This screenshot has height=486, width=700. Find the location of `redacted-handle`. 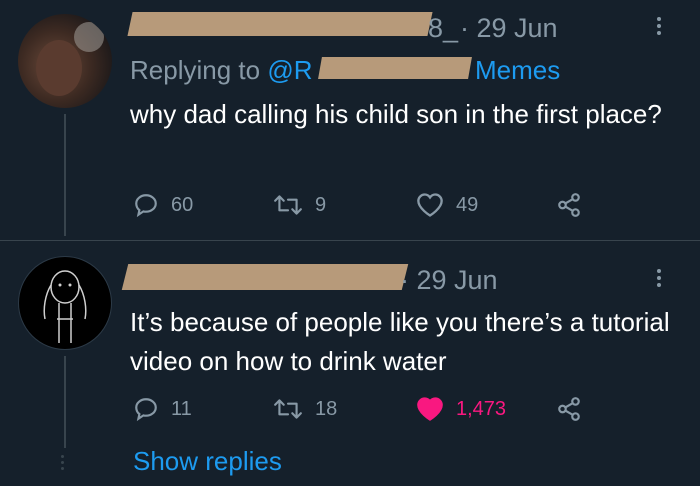

redacted-handle is located at coordinates (395, 68).